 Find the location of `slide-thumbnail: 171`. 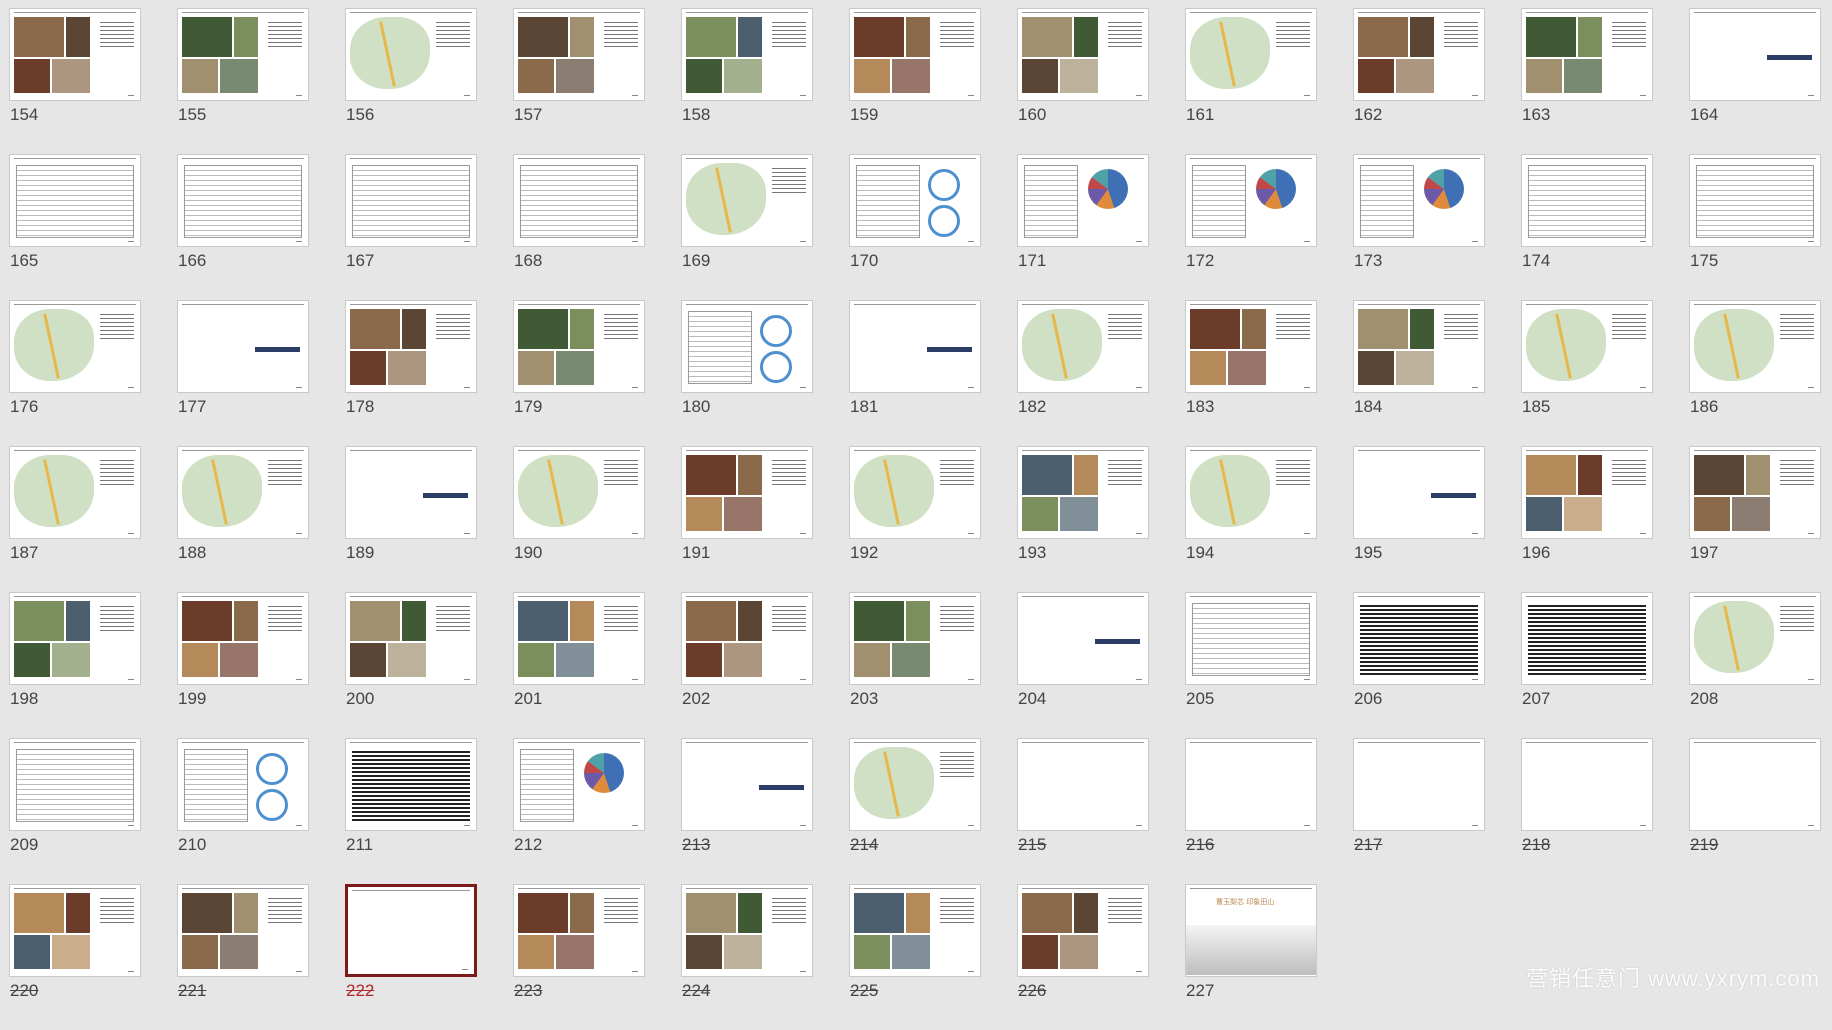

slide-thumbnail: 171 is located at coordinates (1083, 227).